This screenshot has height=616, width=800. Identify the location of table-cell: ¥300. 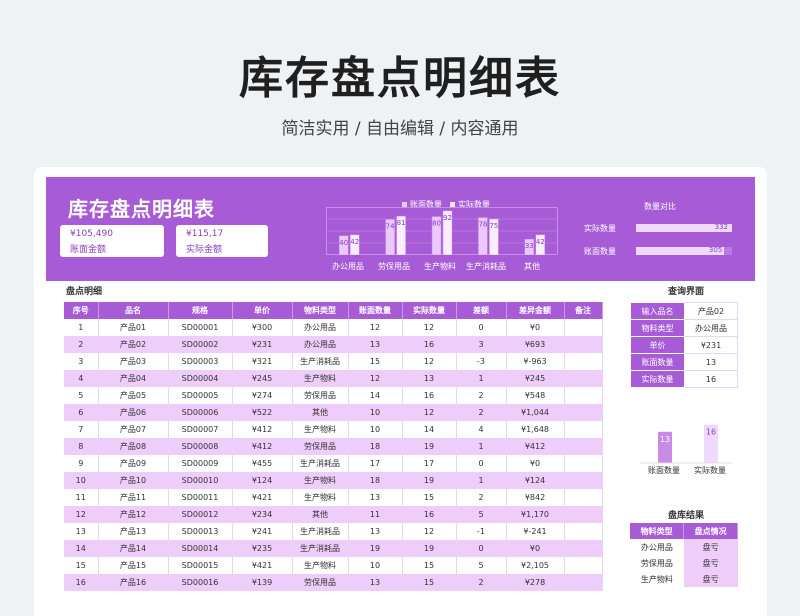
(262, 327).